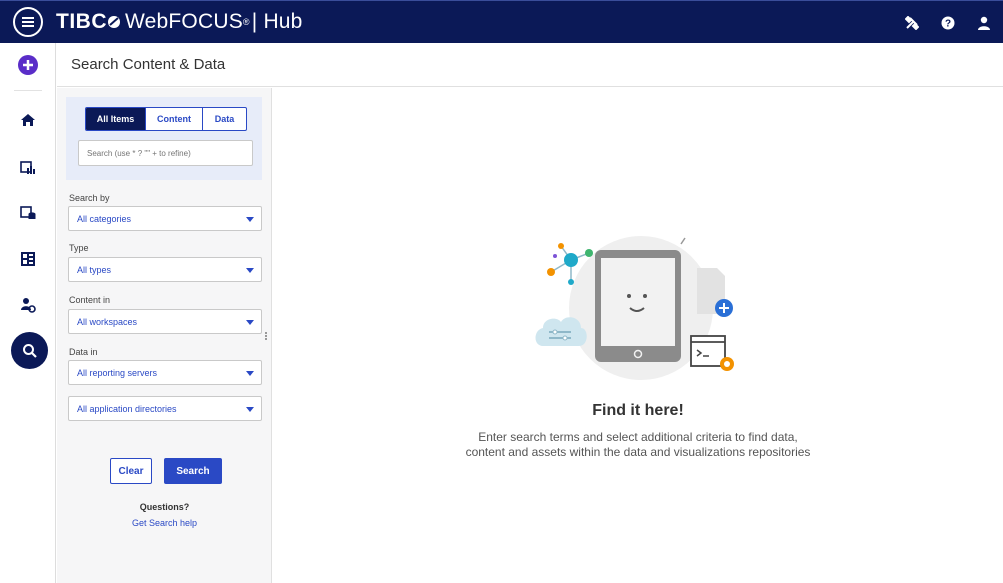 Image resolution: width=1003 pixels, height=583 pixels. Describe the element at coordinates (94, 269) in the screenshot. I see `type-value: All types` at that location.